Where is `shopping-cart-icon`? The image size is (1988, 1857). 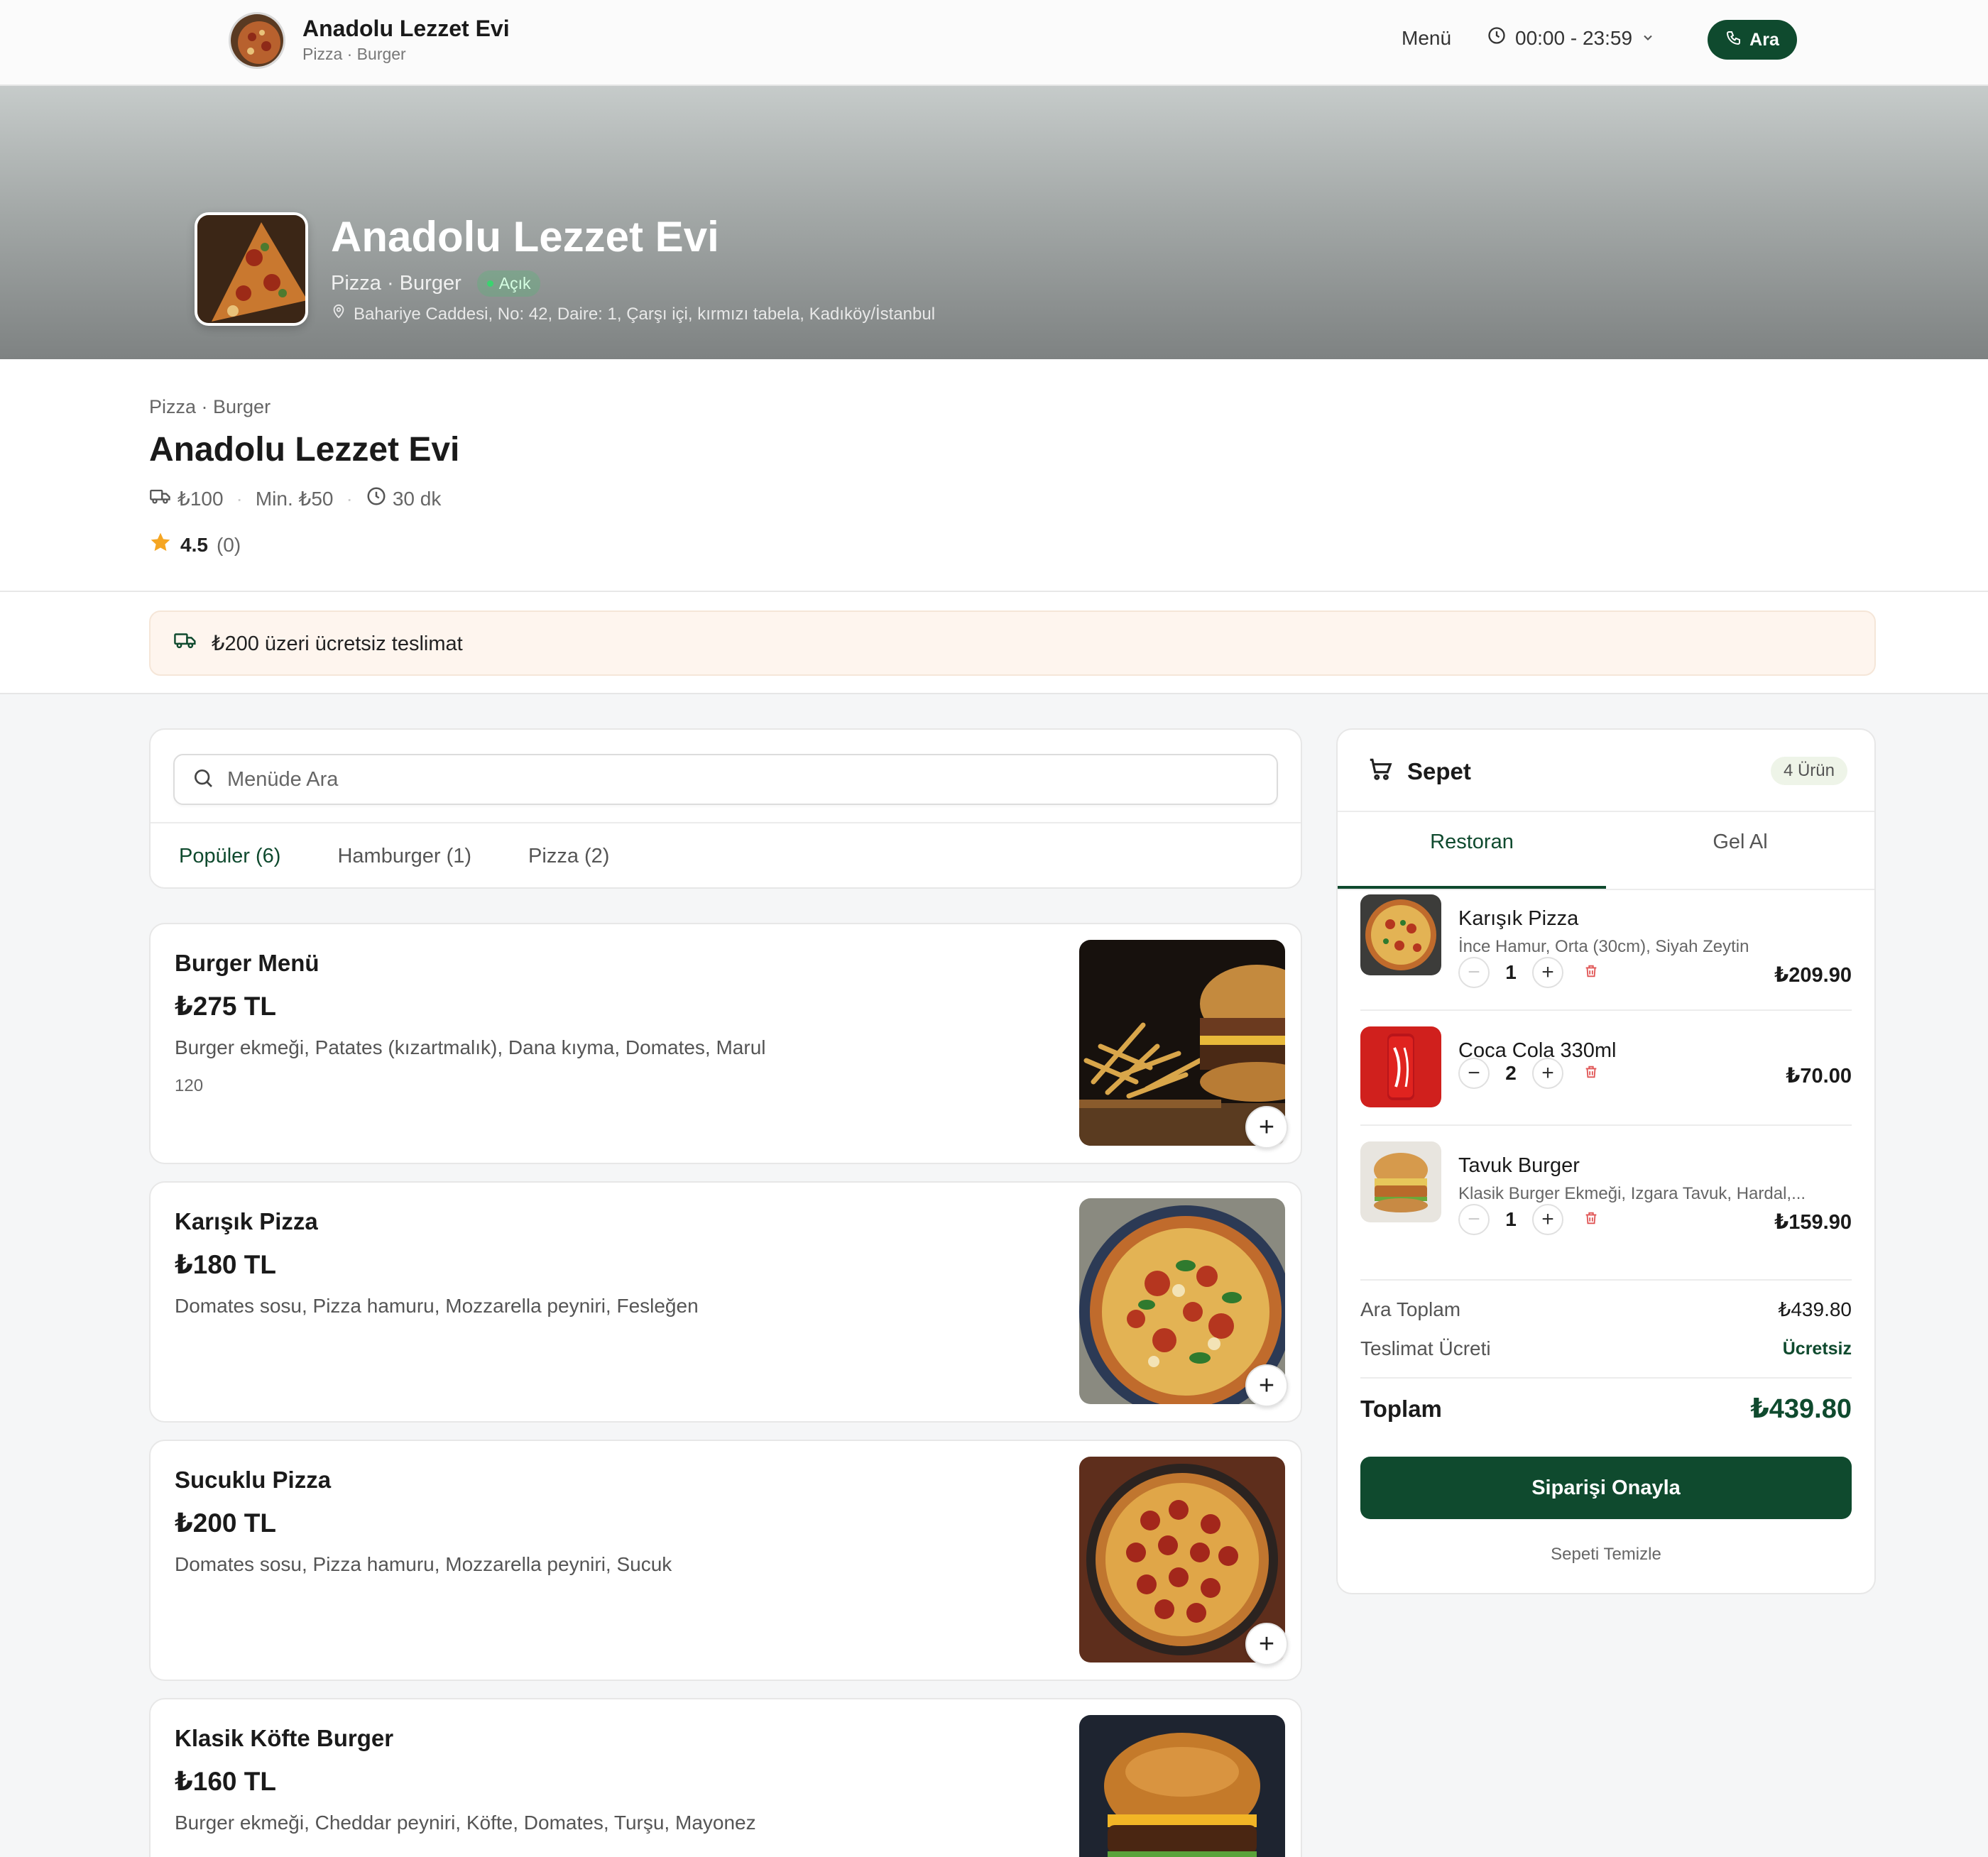
shopping-cart-icon is located at coordinates (1380, 771).